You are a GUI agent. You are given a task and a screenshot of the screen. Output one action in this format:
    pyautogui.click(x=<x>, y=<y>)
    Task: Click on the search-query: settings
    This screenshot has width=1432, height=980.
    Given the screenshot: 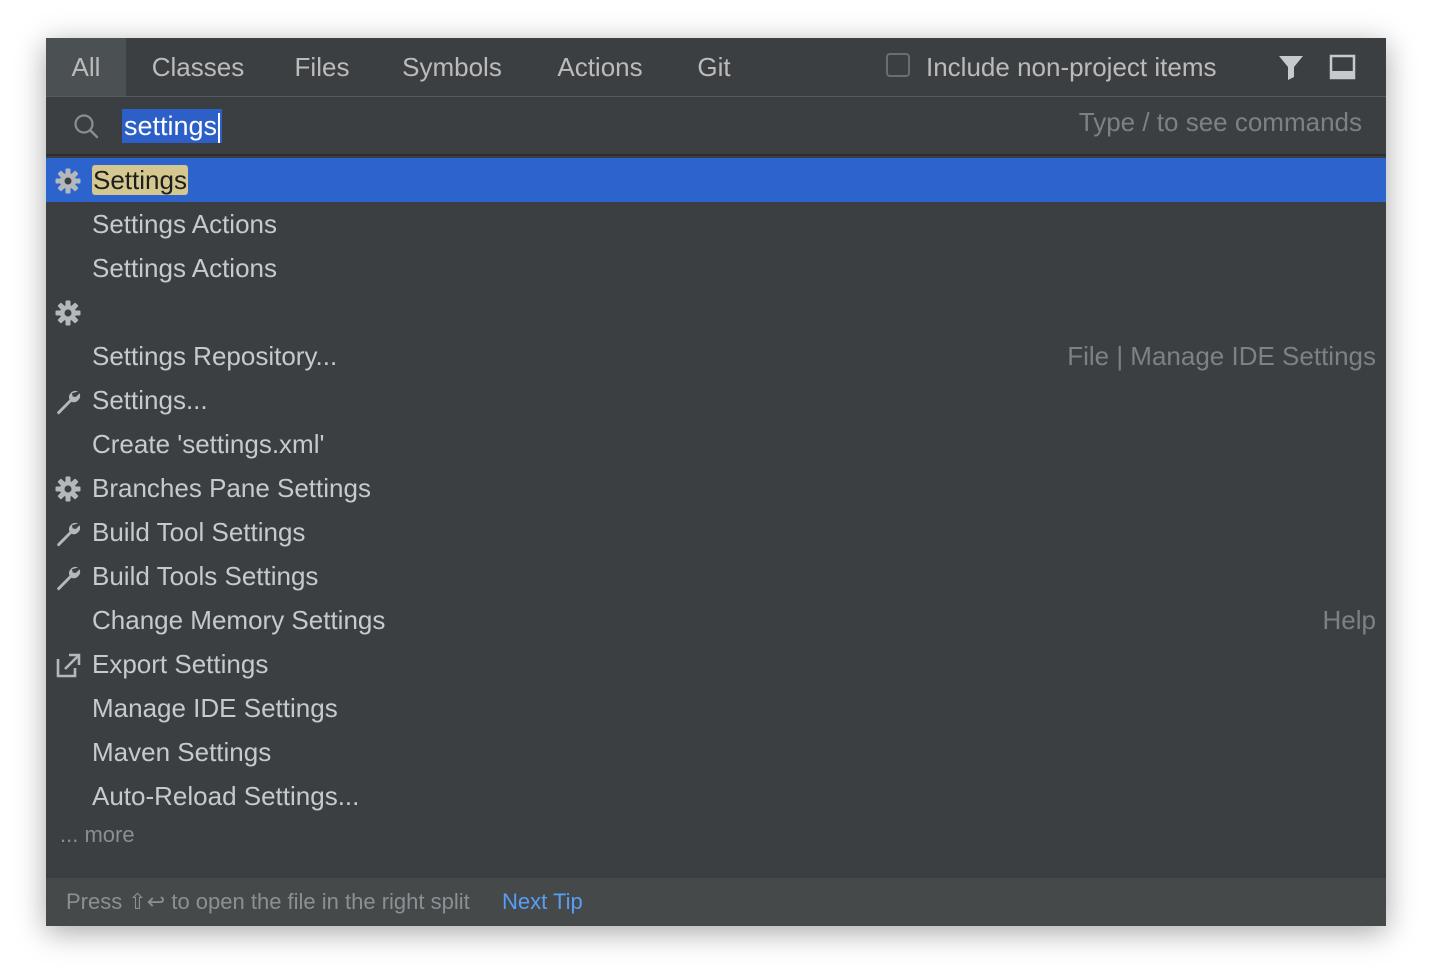 What is the action you would take?
    pyautogui.click(x=171, y=126)
    